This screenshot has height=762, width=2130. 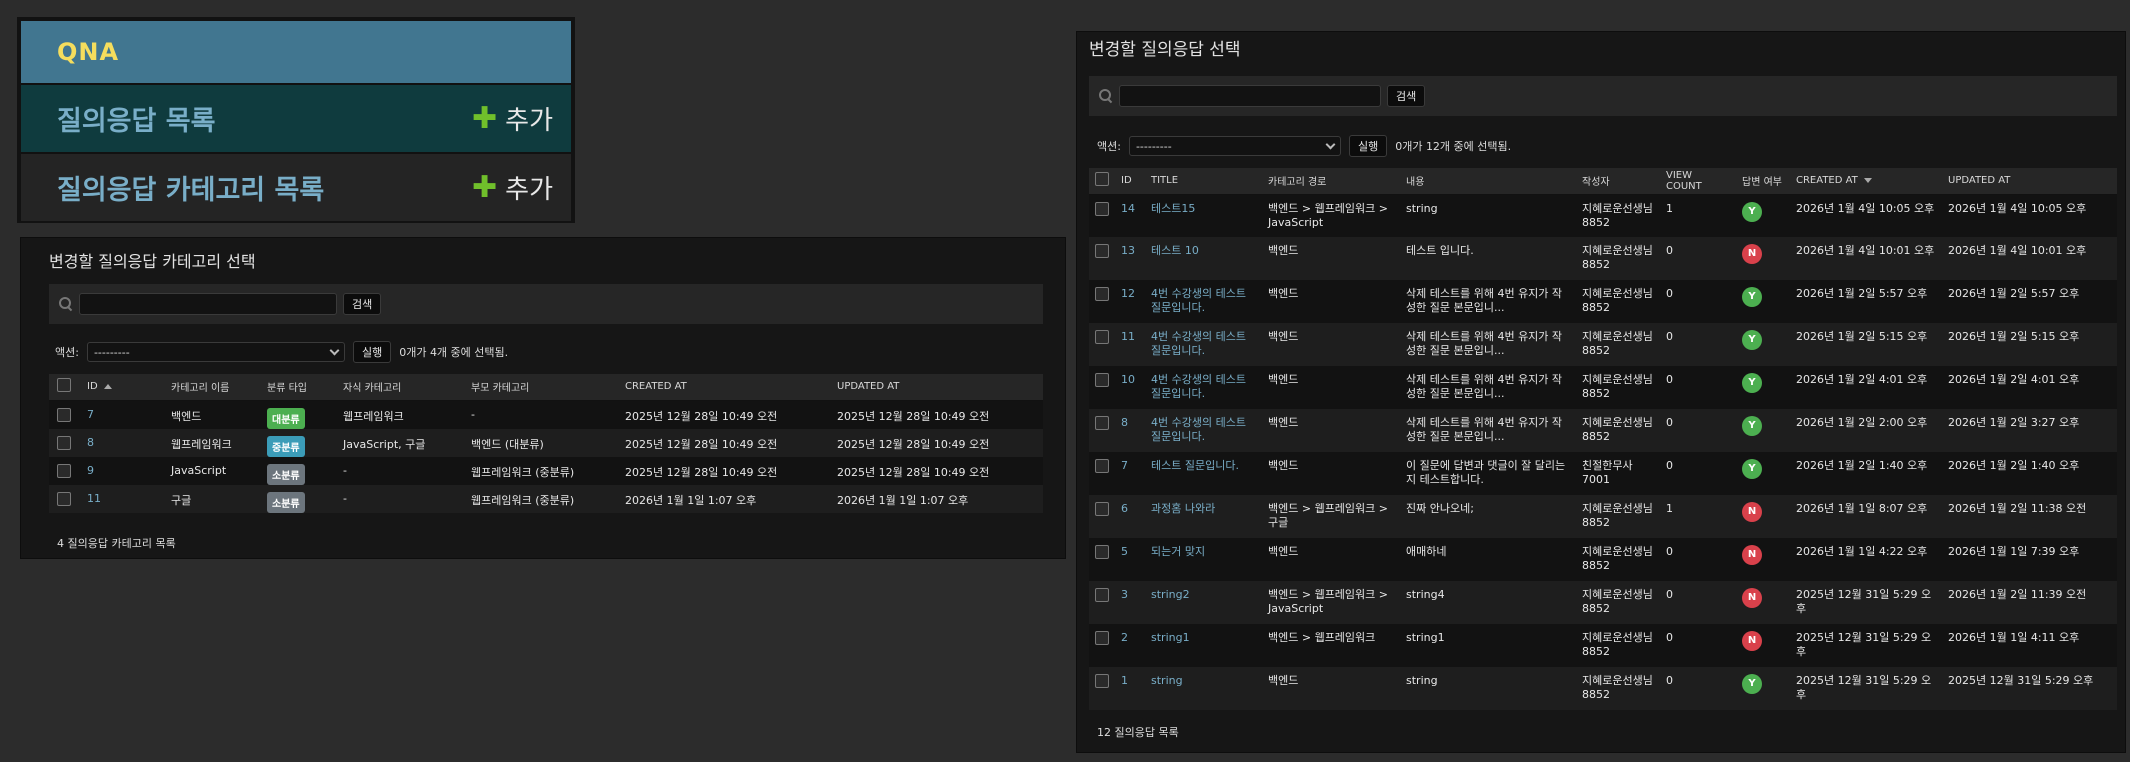 What do you see at coordinates (1763, 181) in the screenshot?
I see `column-header: 답변 여부` at bounding box center [1763, 181].